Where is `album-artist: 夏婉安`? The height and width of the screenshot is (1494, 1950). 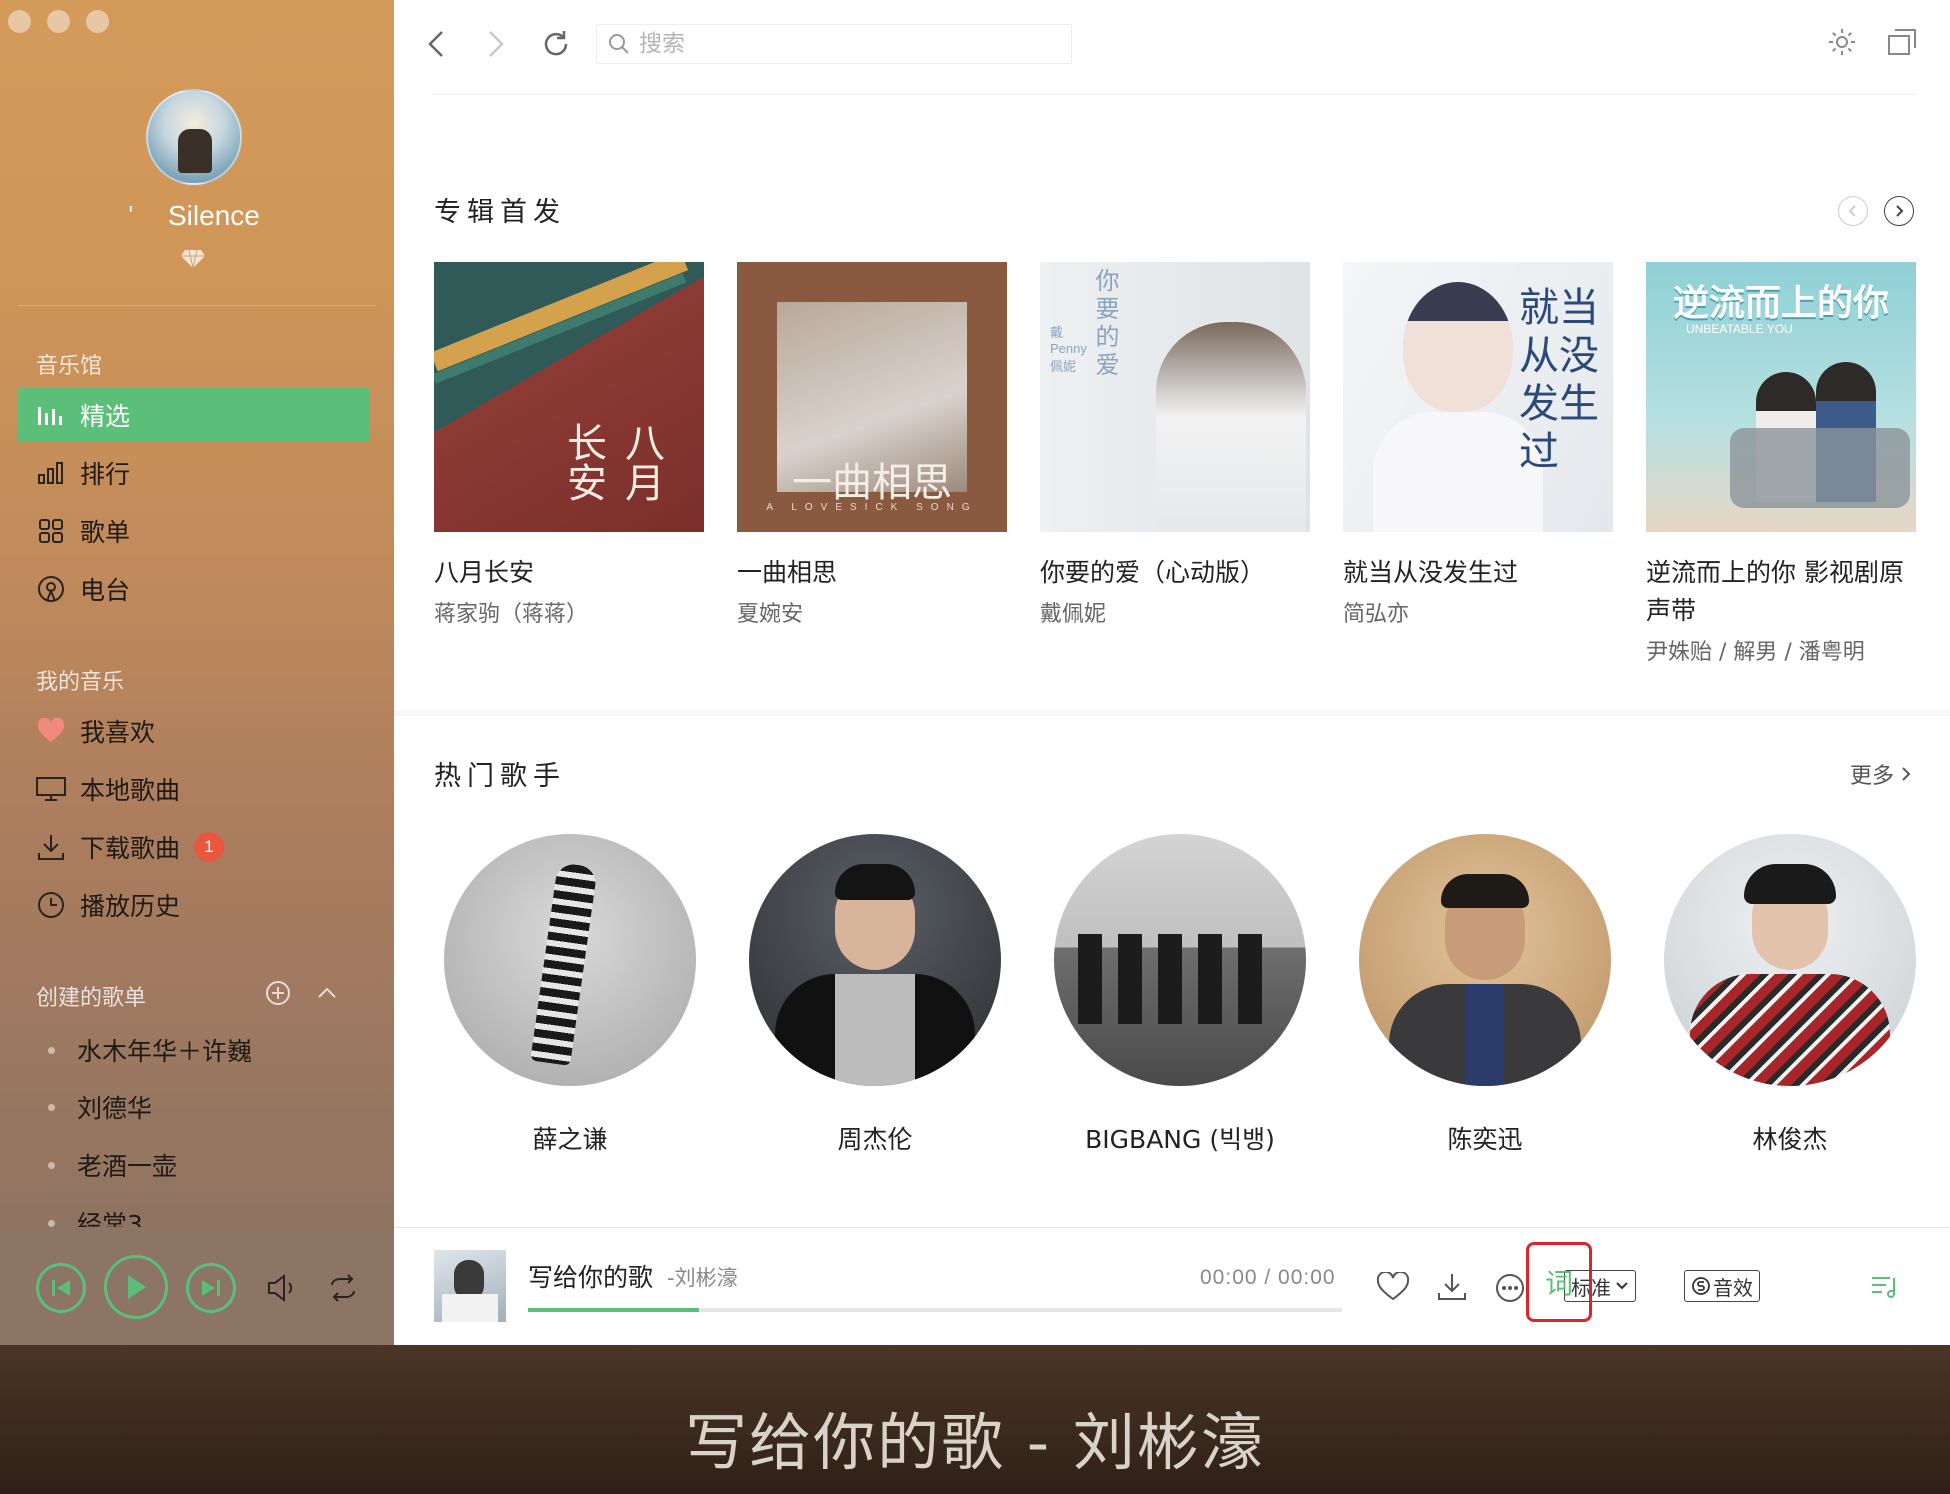
album-artist: 夏婉安 is located at coordinates (872, 612).